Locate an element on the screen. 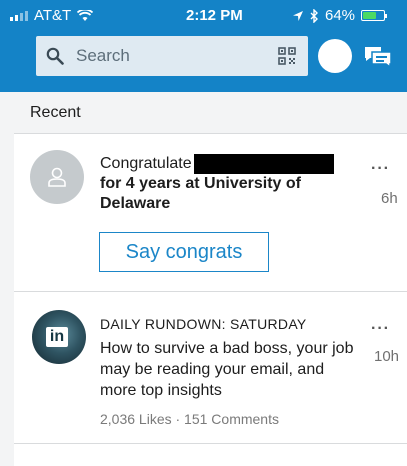 Image resolution: width=407 pixels, height=466 pixels. search-icon is located at coordinates (55, 56).